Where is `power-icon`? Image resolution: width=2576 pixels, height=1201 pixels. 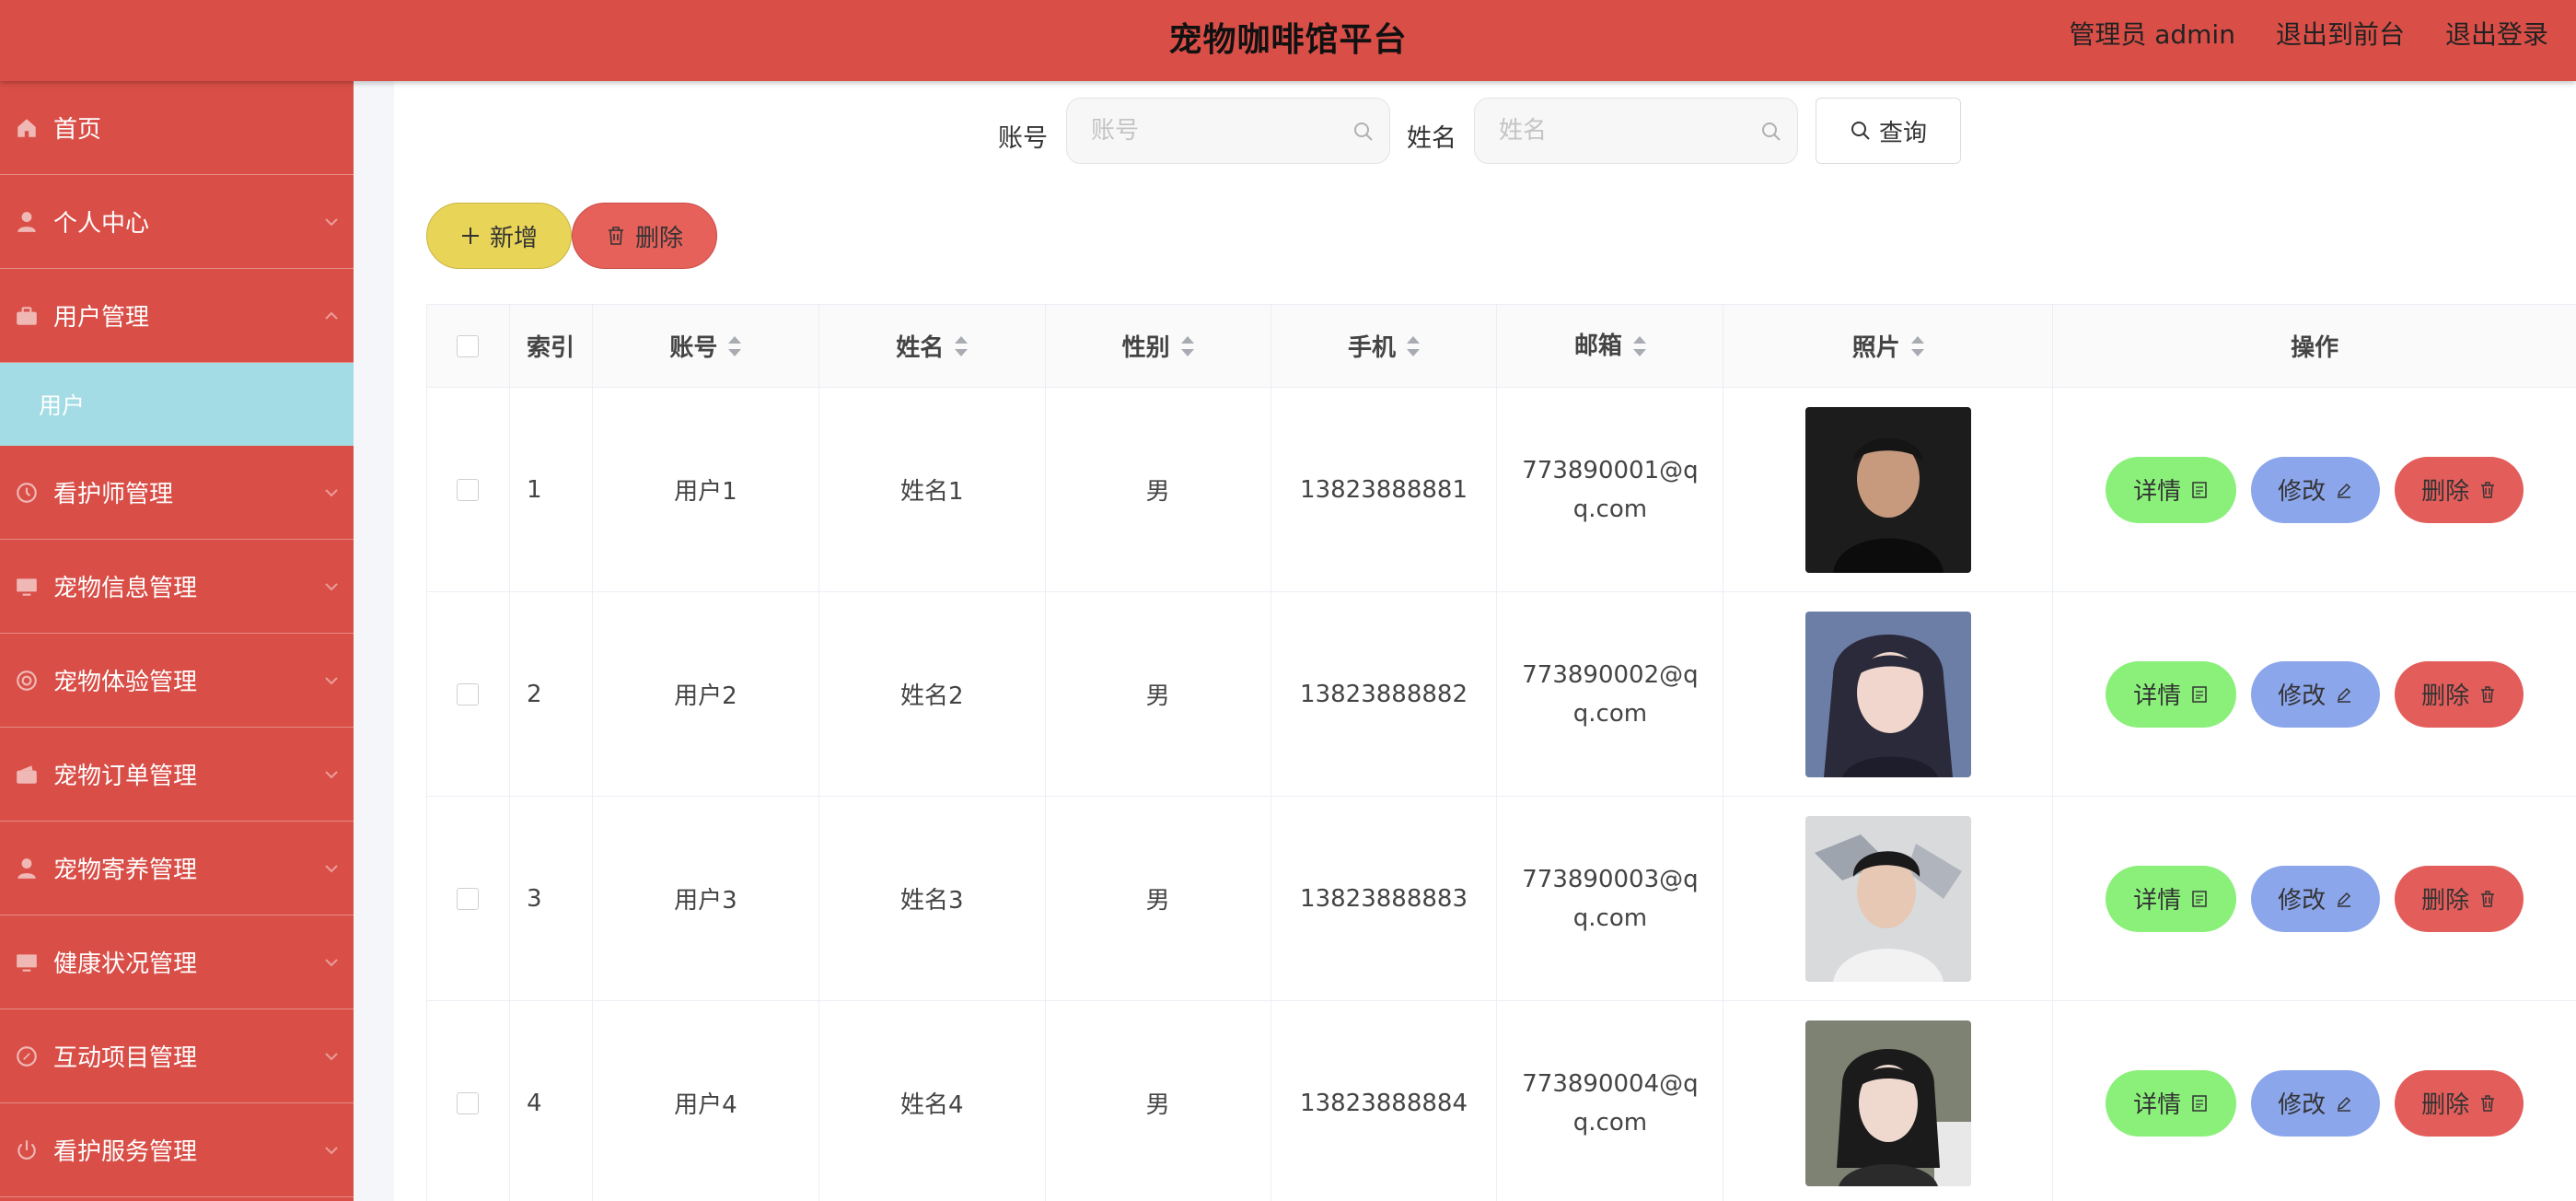 power-icon is located at coordinates (27, 1150).